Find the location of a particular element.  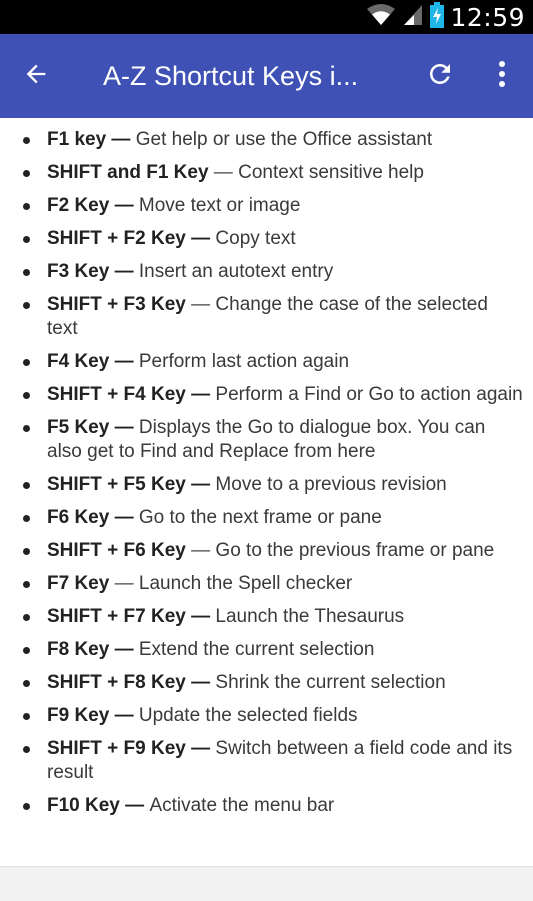

shortcut-description: Perform a Find or Go to action again is located at coordinates (369, 394).